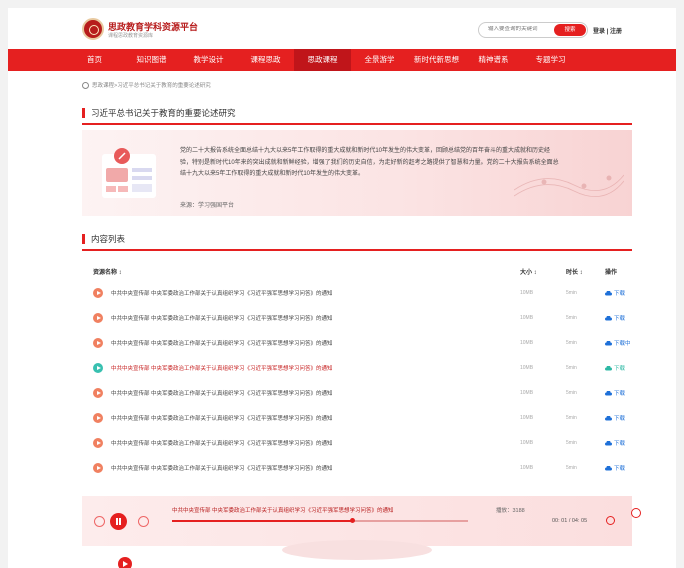  What do you see at coordinates (353, 520) in the screenshot?
I see `progress-handle` at bounding box center [353, 520].